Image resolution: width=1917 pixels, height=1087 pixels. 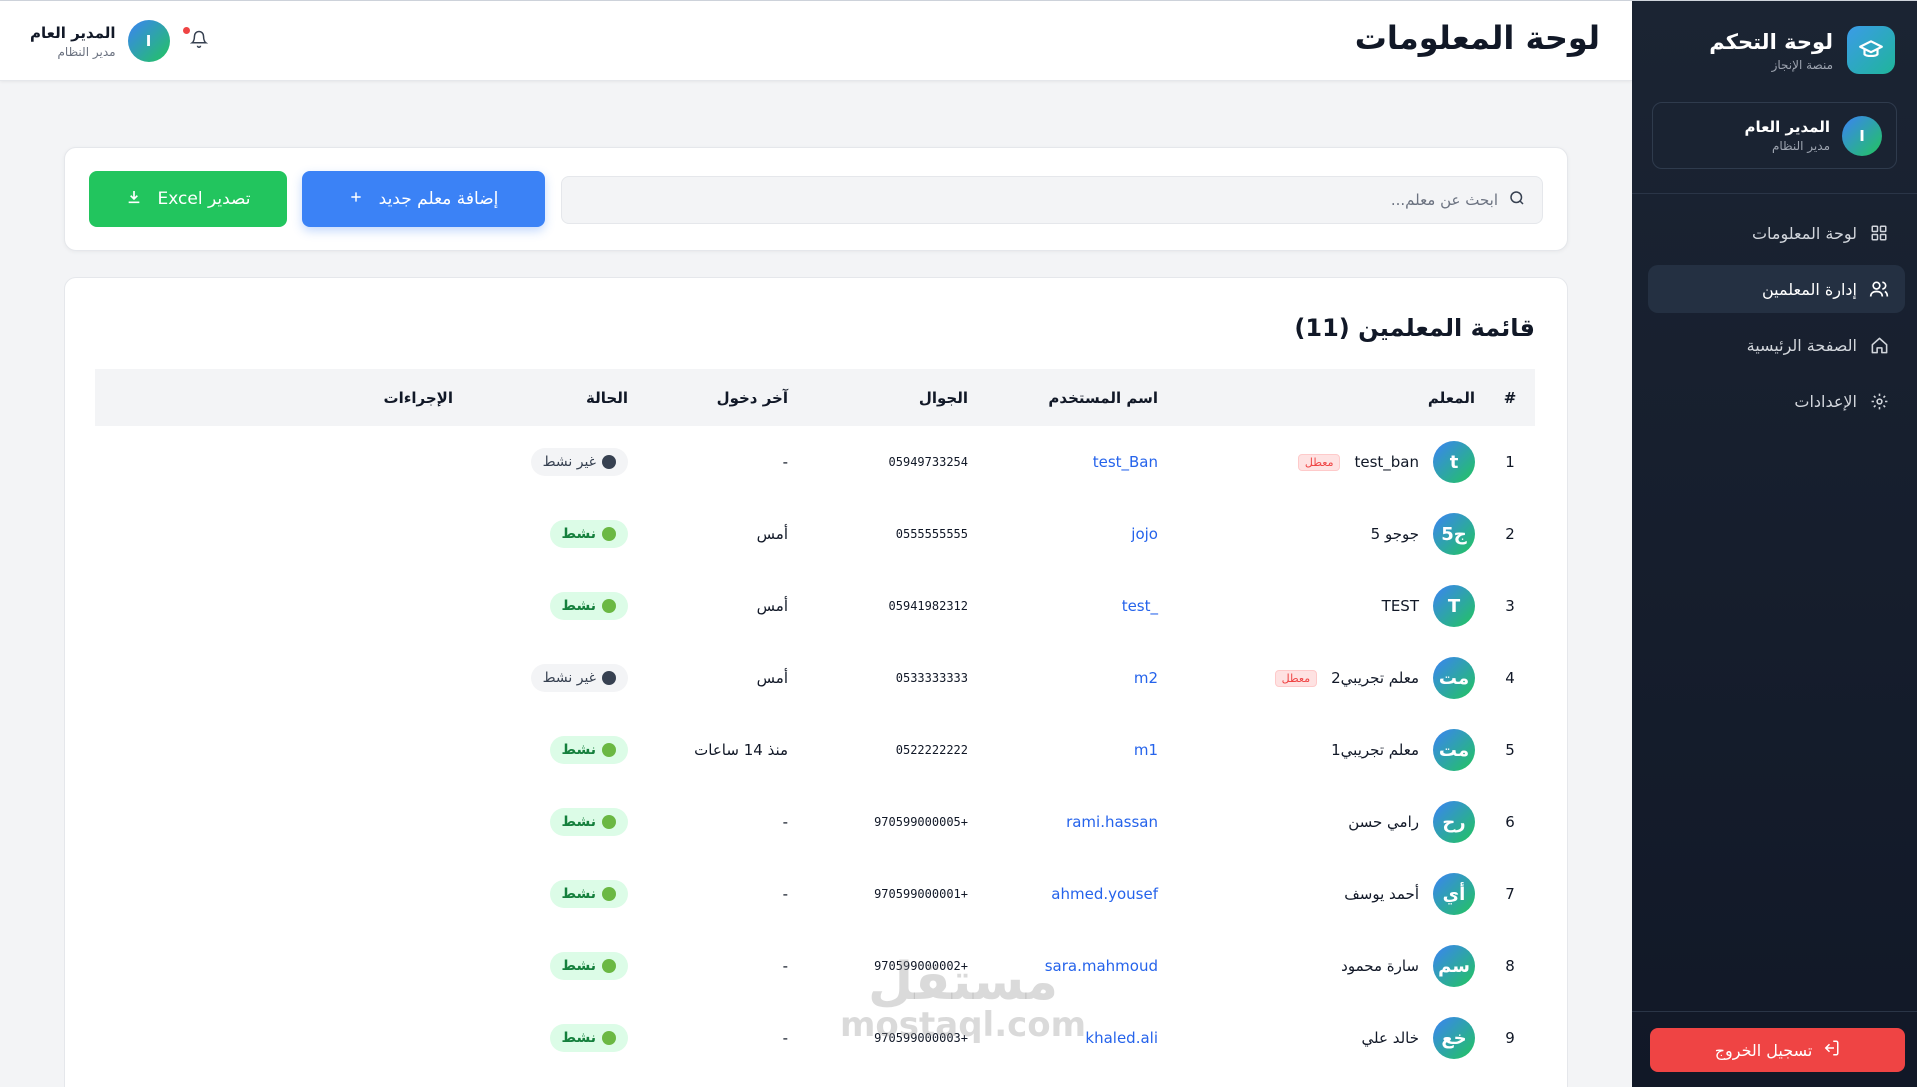 What do you see at coordinates (815, 606) in the screenshot?
I see `table-row: 3 T TEST _test 05941982312 أمس نشط` at bounding box center [815, 606].